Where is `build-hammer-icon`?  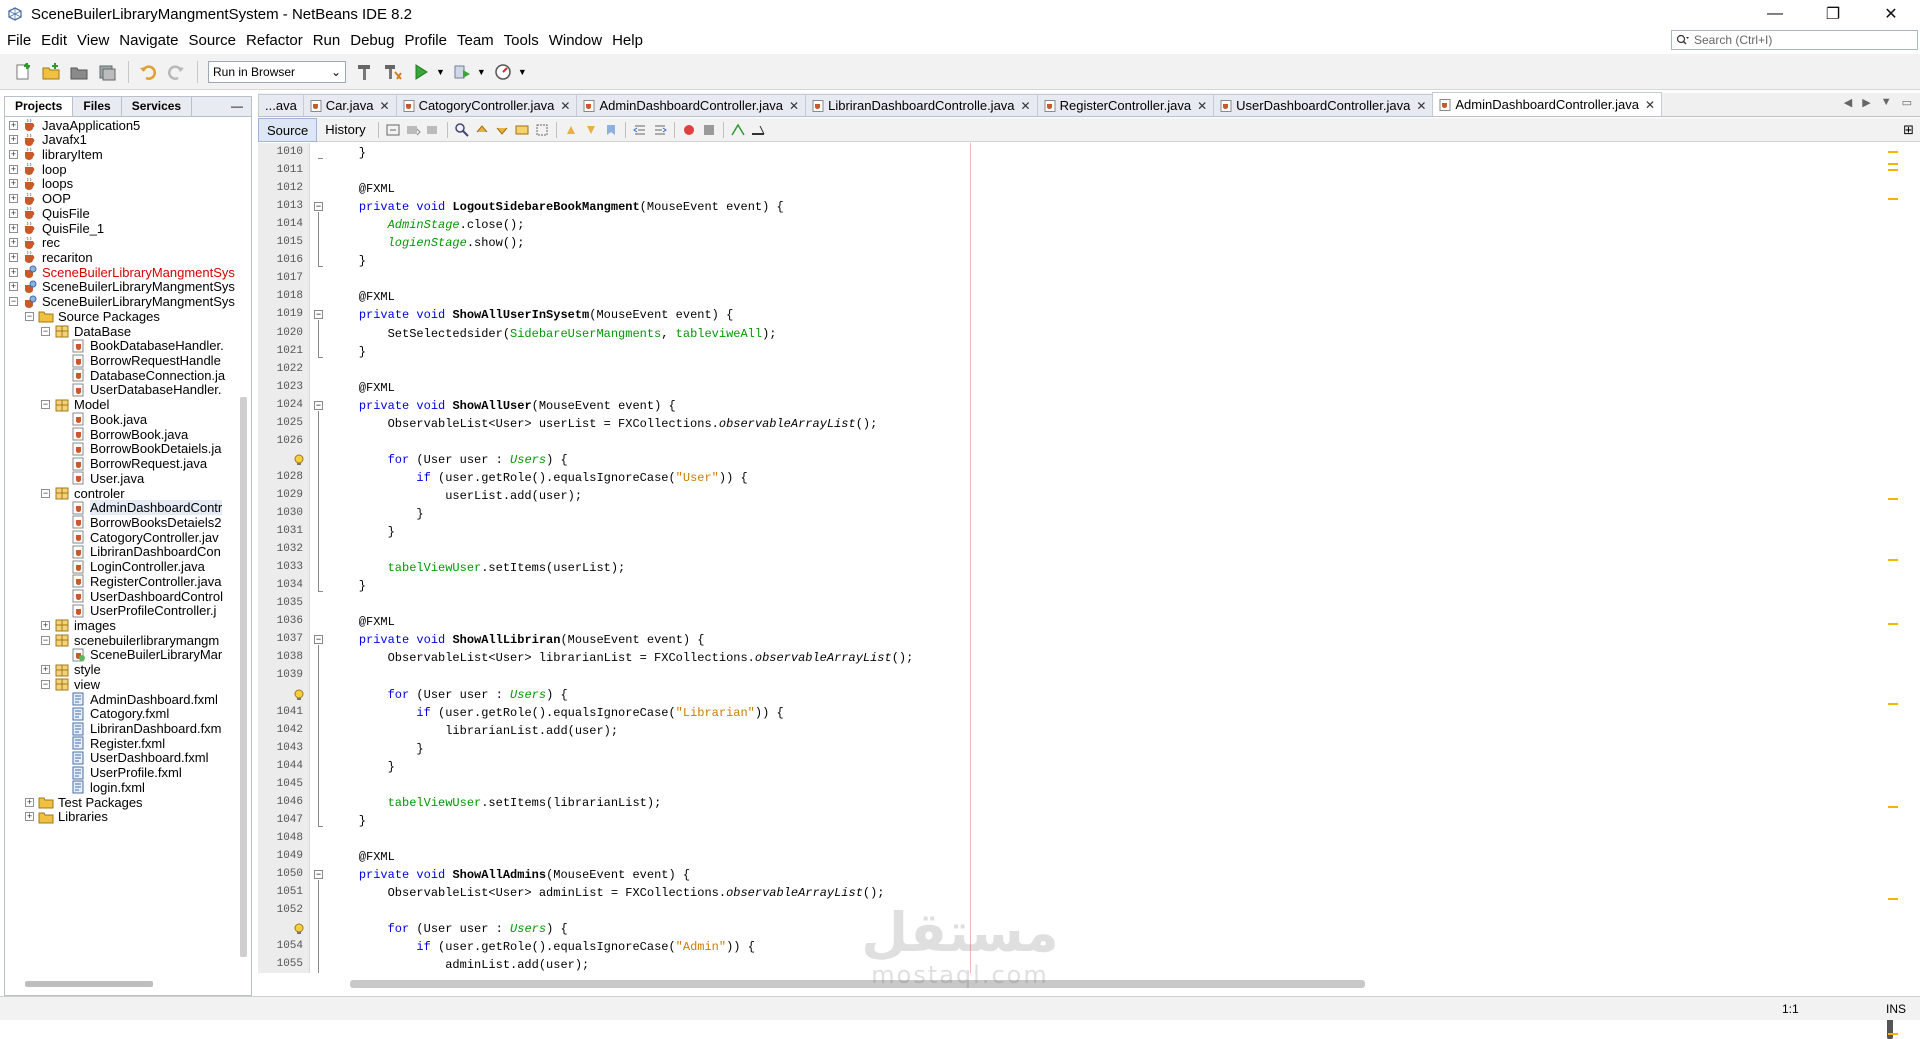
build-hammer-icon is located at coordinates (365, 72).